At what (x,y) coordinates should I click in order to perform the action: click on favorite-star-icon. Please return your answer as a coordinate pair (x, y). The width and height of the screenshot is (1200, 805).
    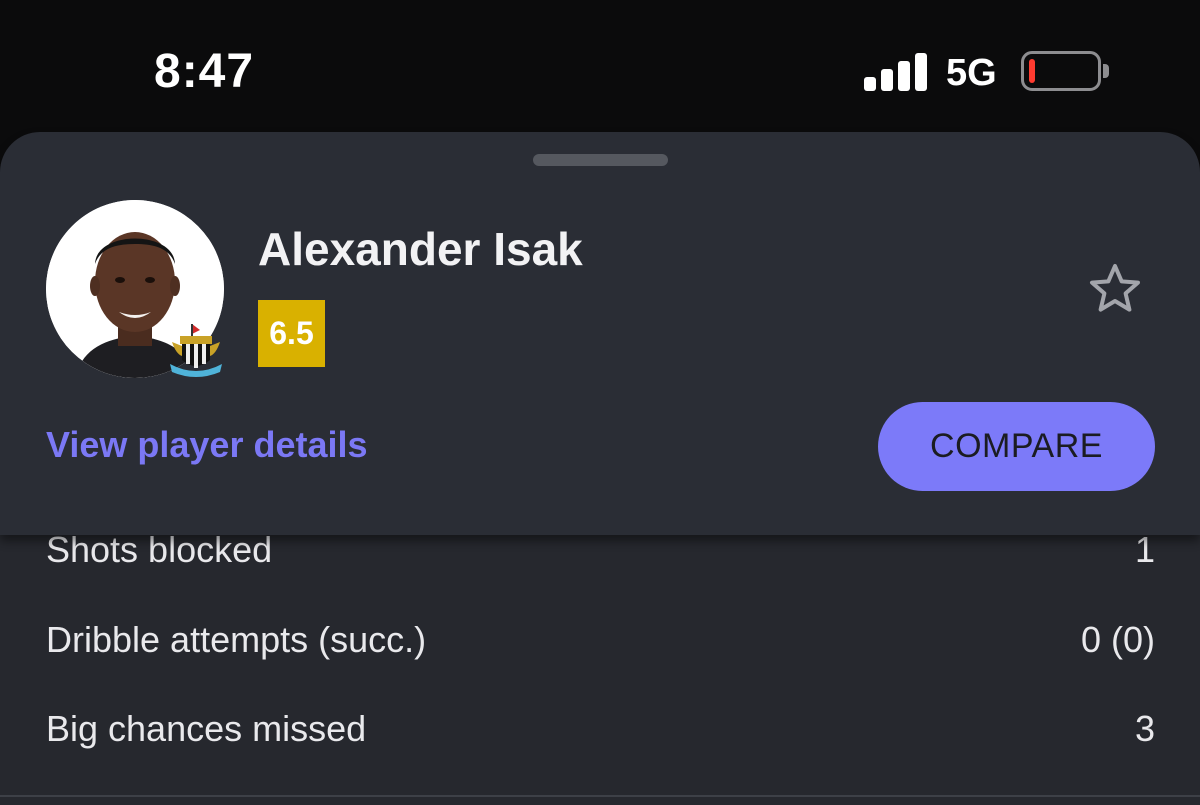
    Looking at the image, I should click on (1115, 290).